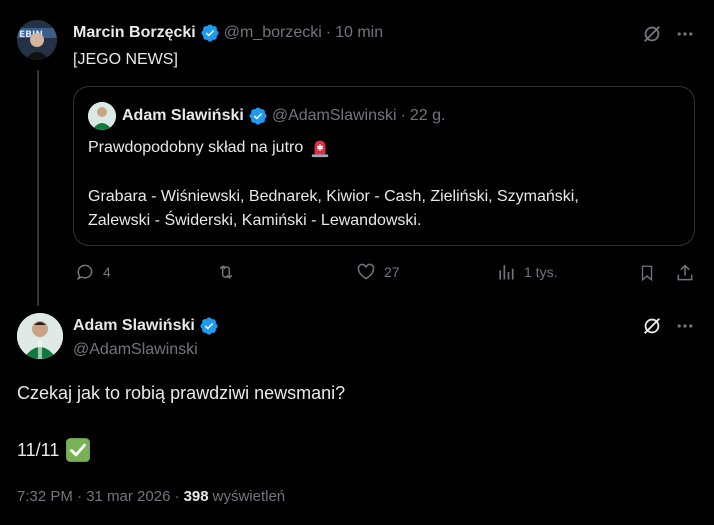  Describe the element at coordinates (125, 59) in the screenshot. I see `tweet-text: [JEGO NEWS]` at that location.